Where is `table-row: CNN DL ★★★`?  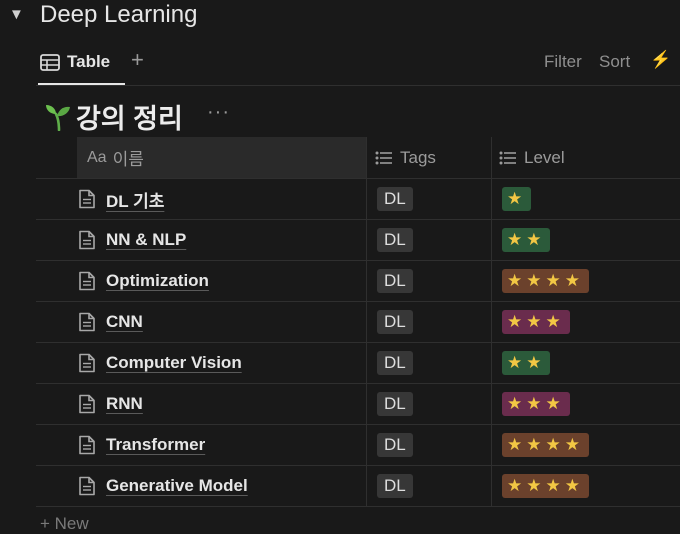
table-row: CNN DL ★★★ is located at coordinates (358, 322).